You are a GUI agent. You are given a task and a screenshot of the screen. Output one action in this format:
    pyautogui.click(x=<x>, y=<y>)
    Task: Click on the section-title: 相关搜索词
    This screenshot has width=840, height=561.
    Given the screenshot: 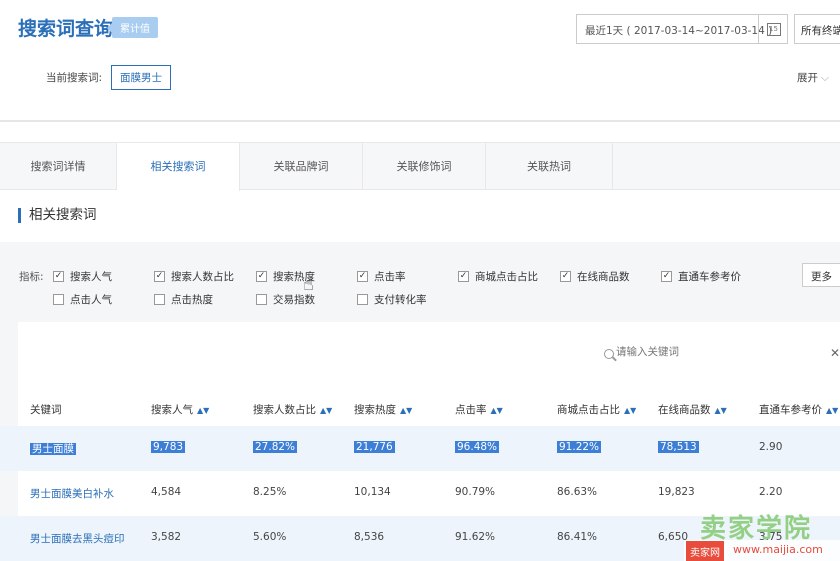 What is the action you would take?
    pyautogui.click(x=57, y=215)
    